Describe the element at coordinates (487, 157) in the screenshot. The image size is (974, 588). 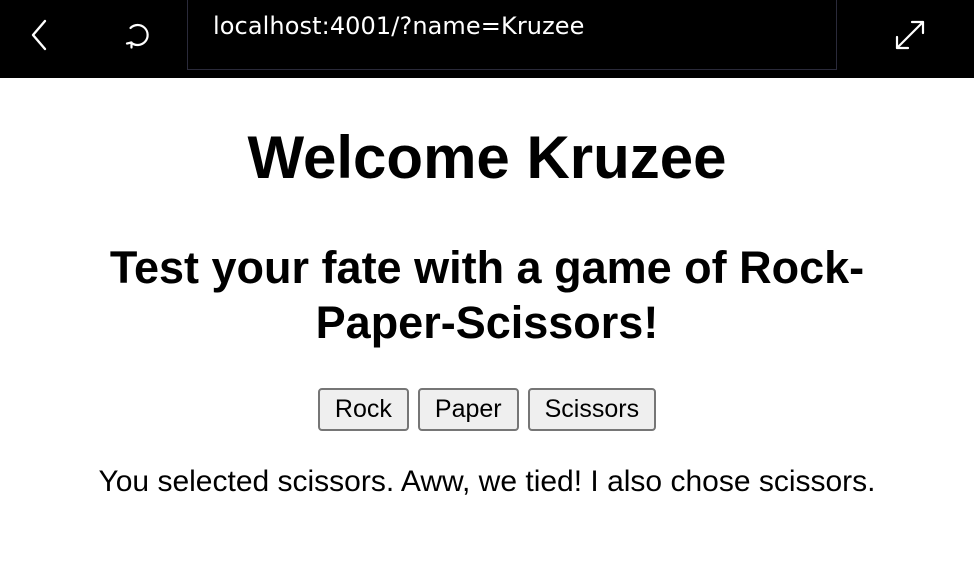
I see `page-title: Welcome Kruzee` at that location.